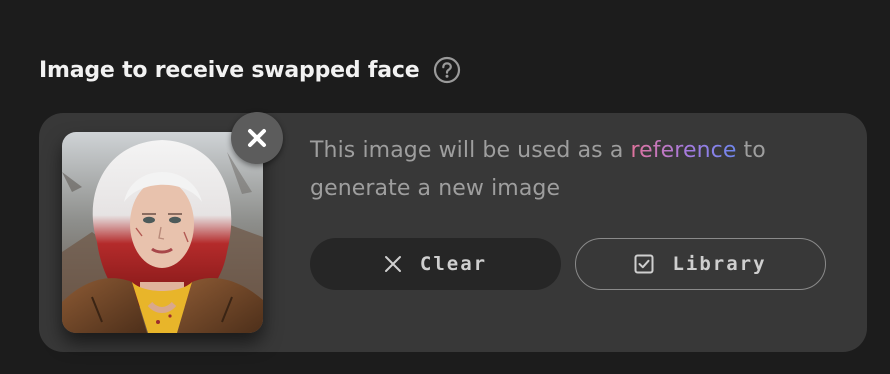  I want to click on remove-image-button, so click(257, 138).